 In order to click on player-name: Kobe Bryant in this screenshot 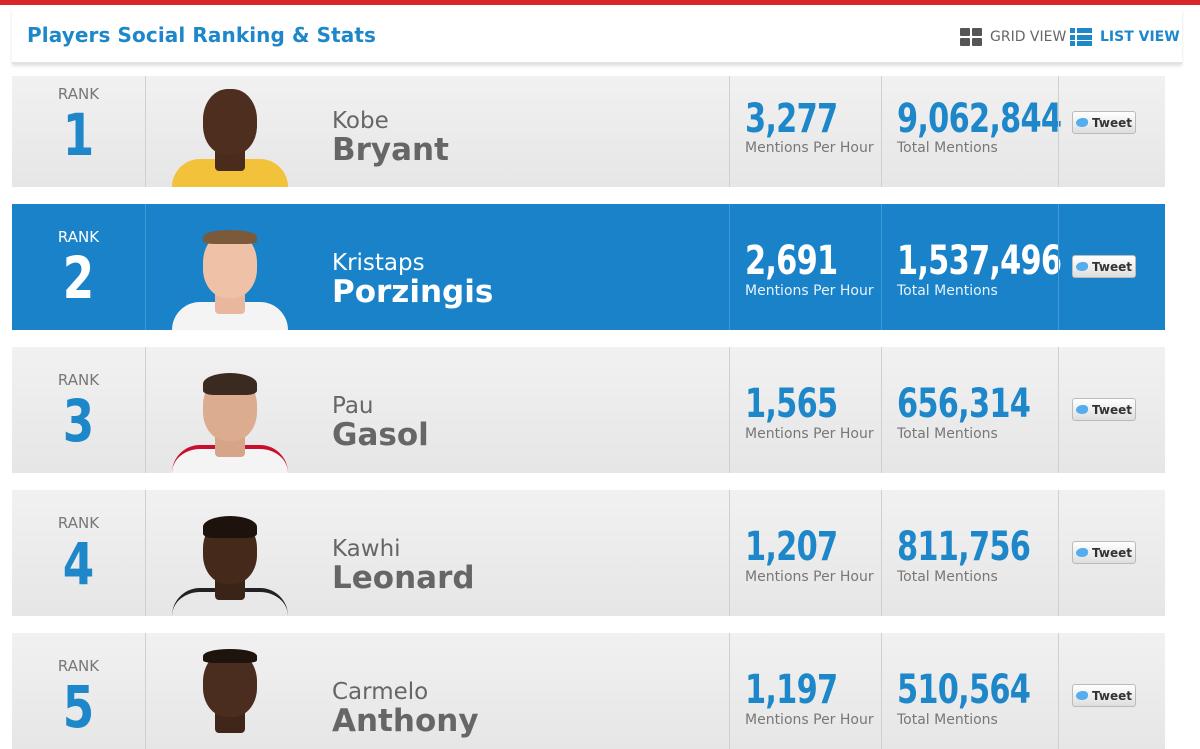, I will do `click(527, 131)`.